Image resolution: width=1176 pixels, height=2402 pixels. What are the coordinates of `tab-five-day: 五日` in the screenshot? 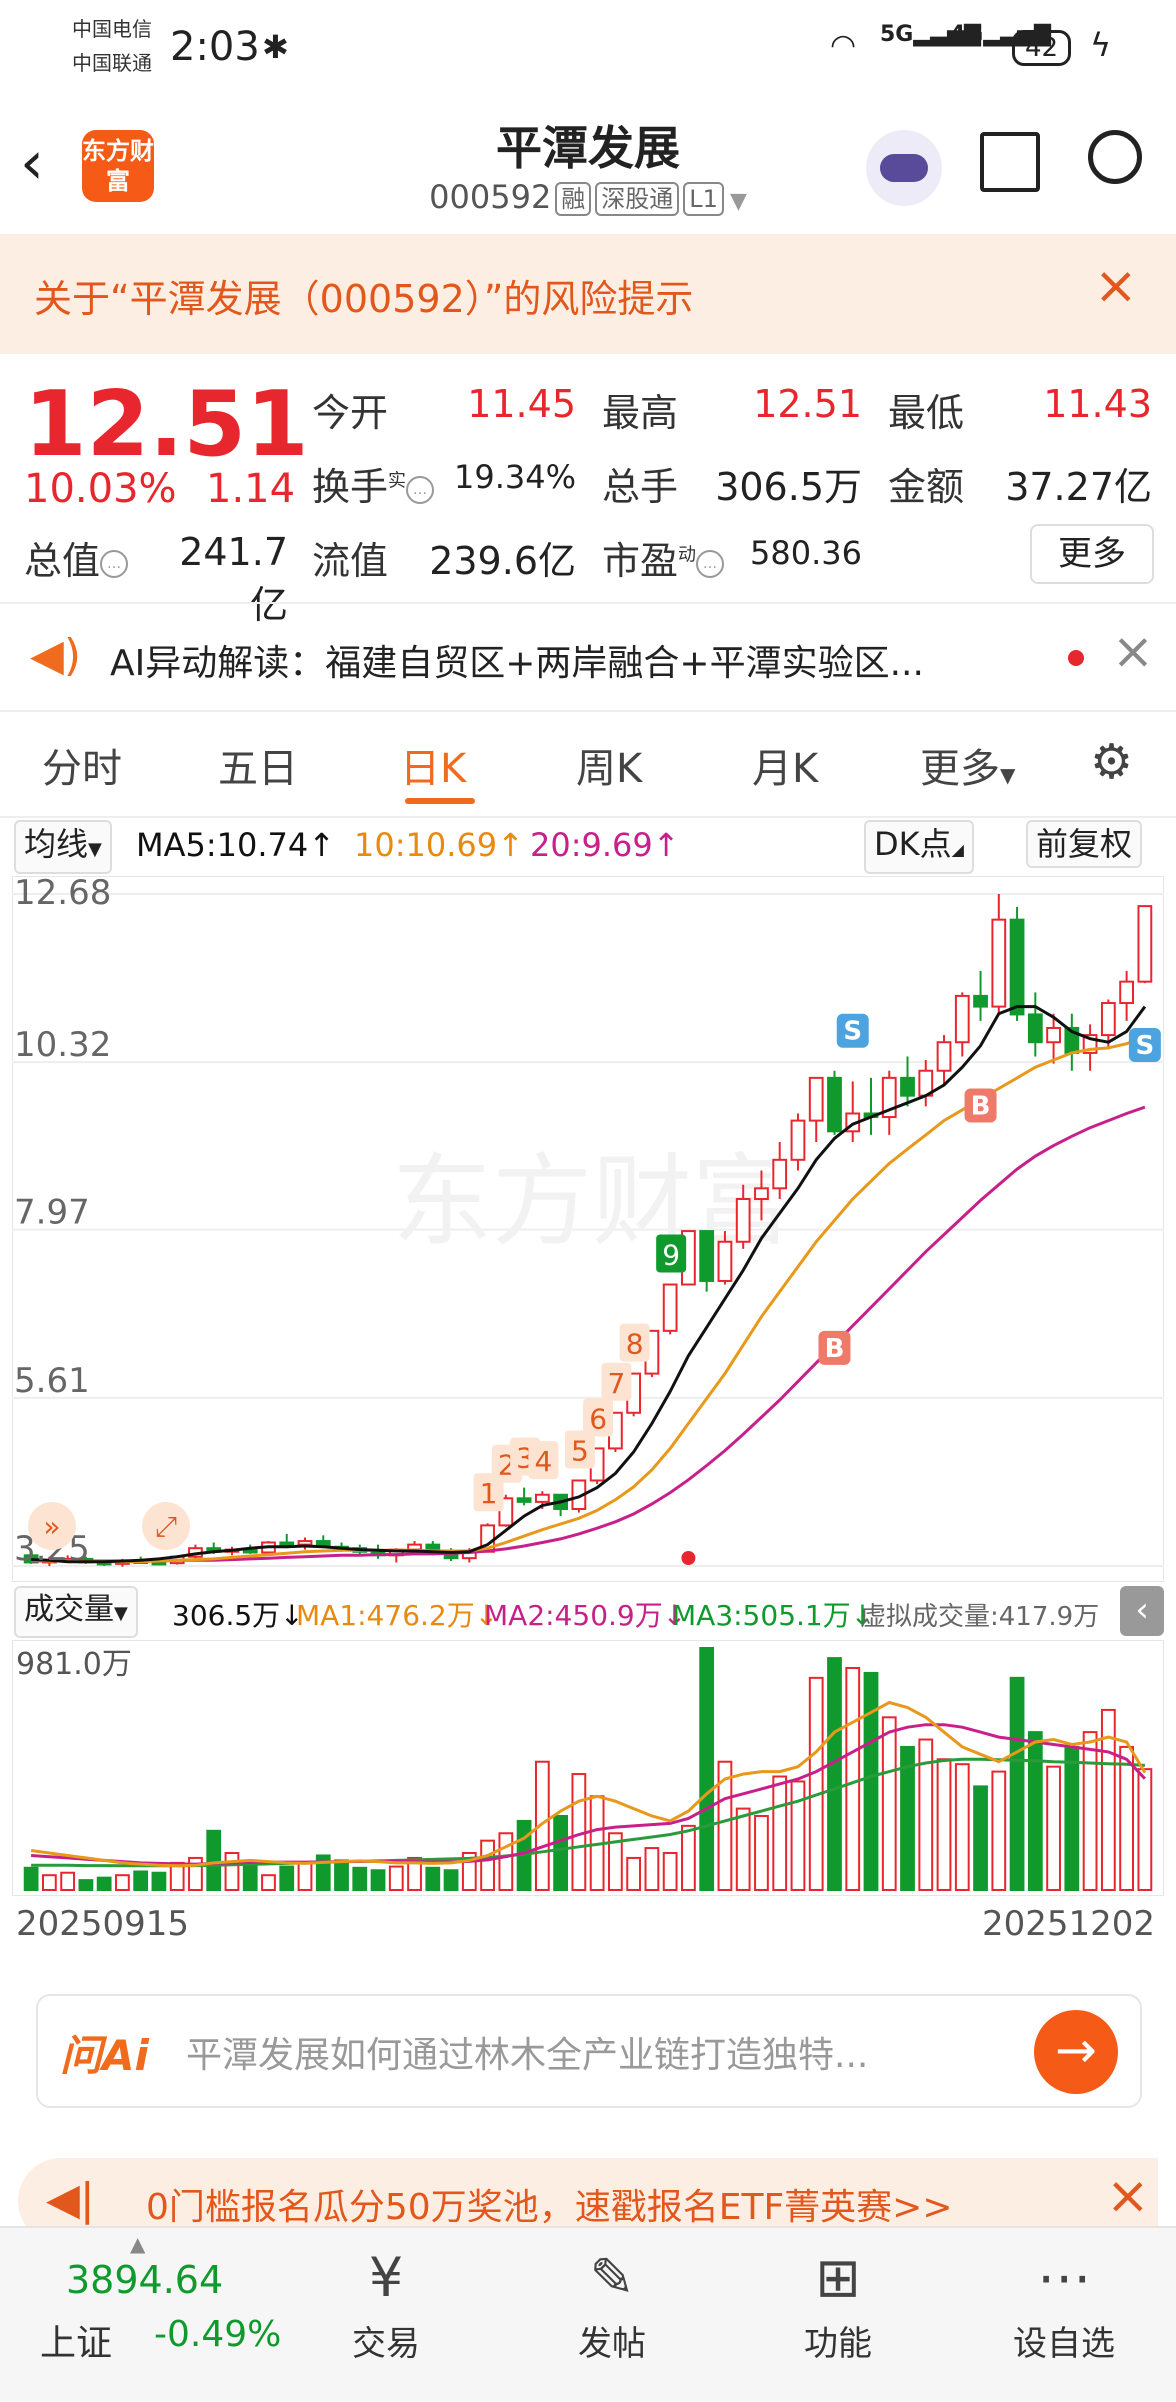 It's located at (258, 765).